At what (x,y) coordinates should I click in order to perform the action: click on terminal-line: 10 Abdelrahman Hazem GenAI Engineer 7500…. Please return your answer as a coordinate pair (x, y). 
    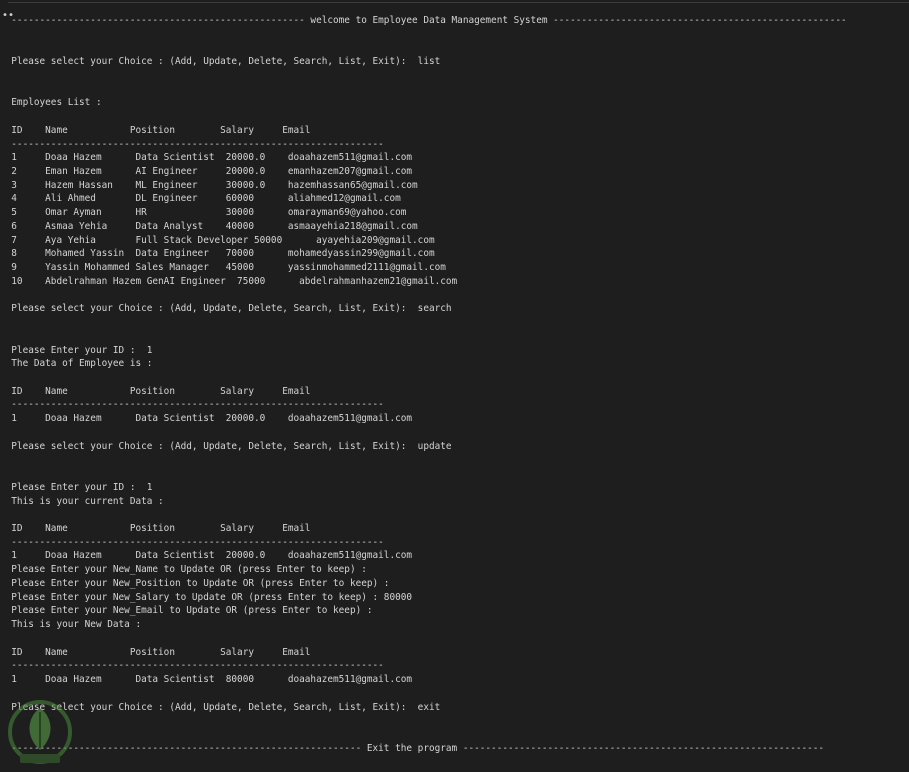
    Looking at the image, I should click on (229, 281).